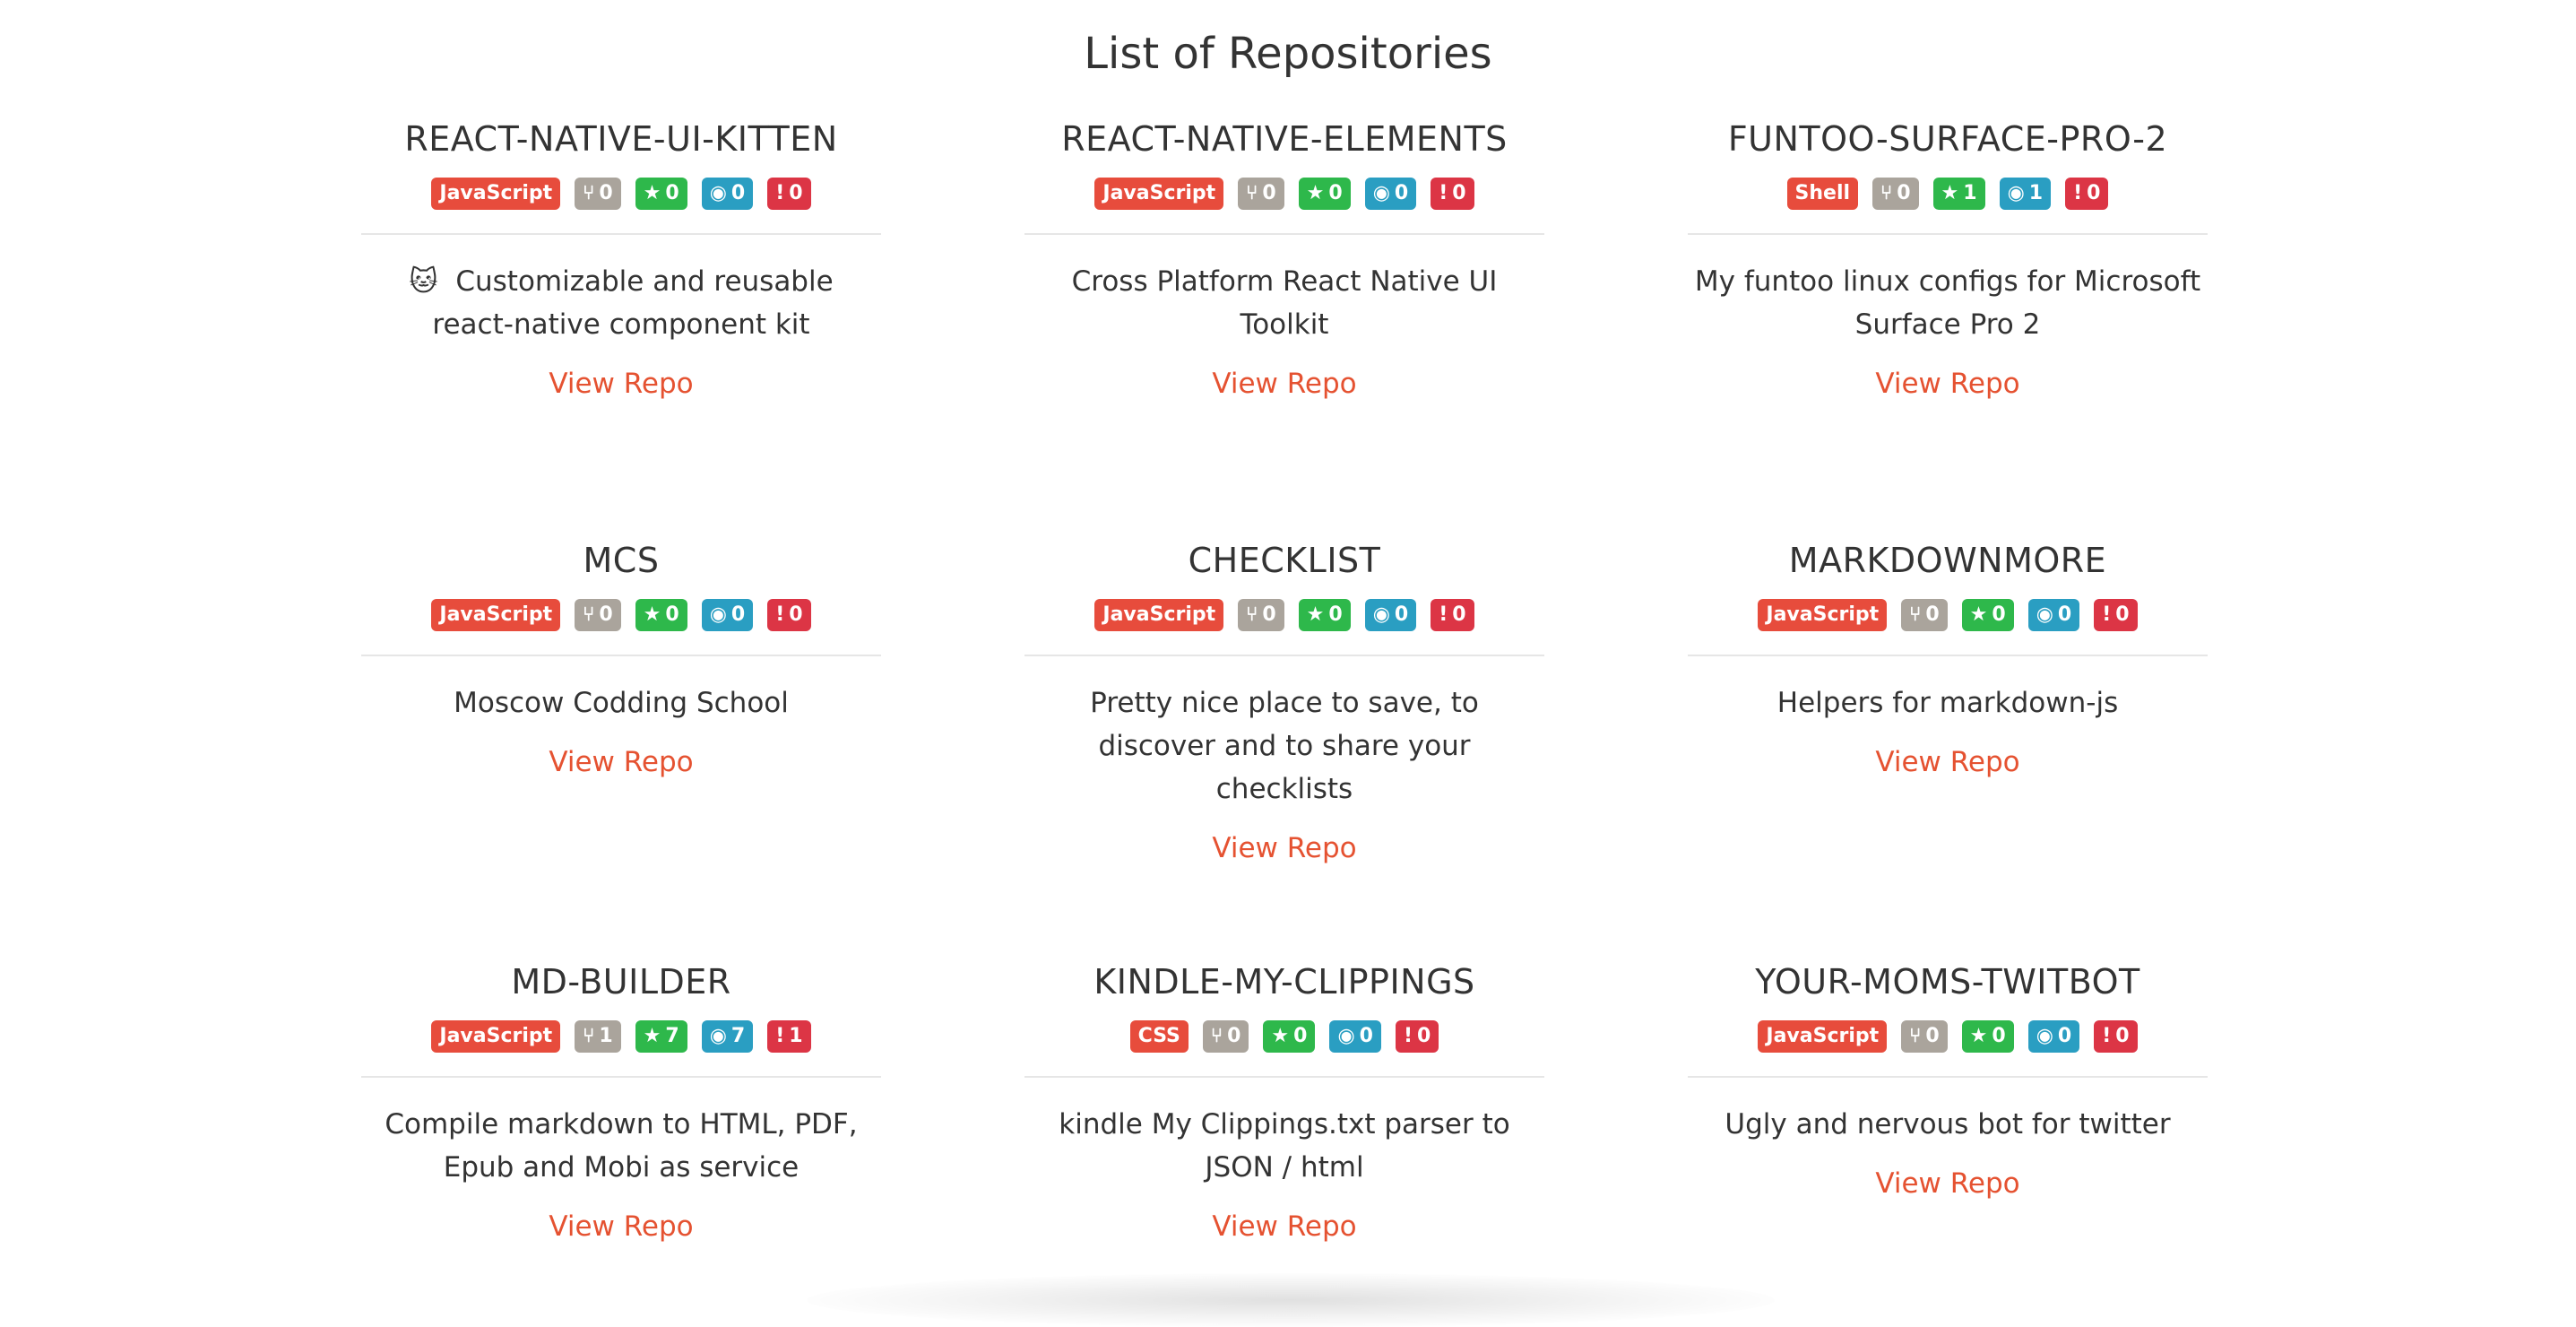 The height and width of the screenshot is (1327, 2576). What do you see at coordinates (598, 1037) in the screenshot?
I see `forks-badge: ⑂ 1` at bounding box center [598, 1037].